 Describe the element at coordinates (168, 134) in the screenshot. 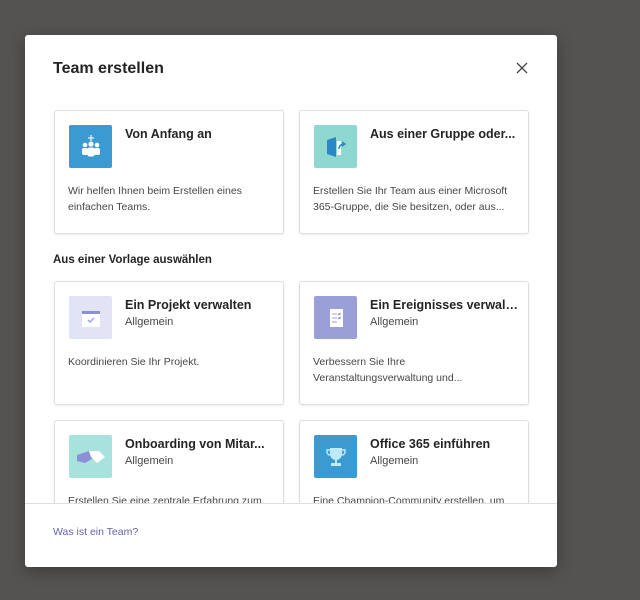

I see `card-title: Von Anfang an` at that location.